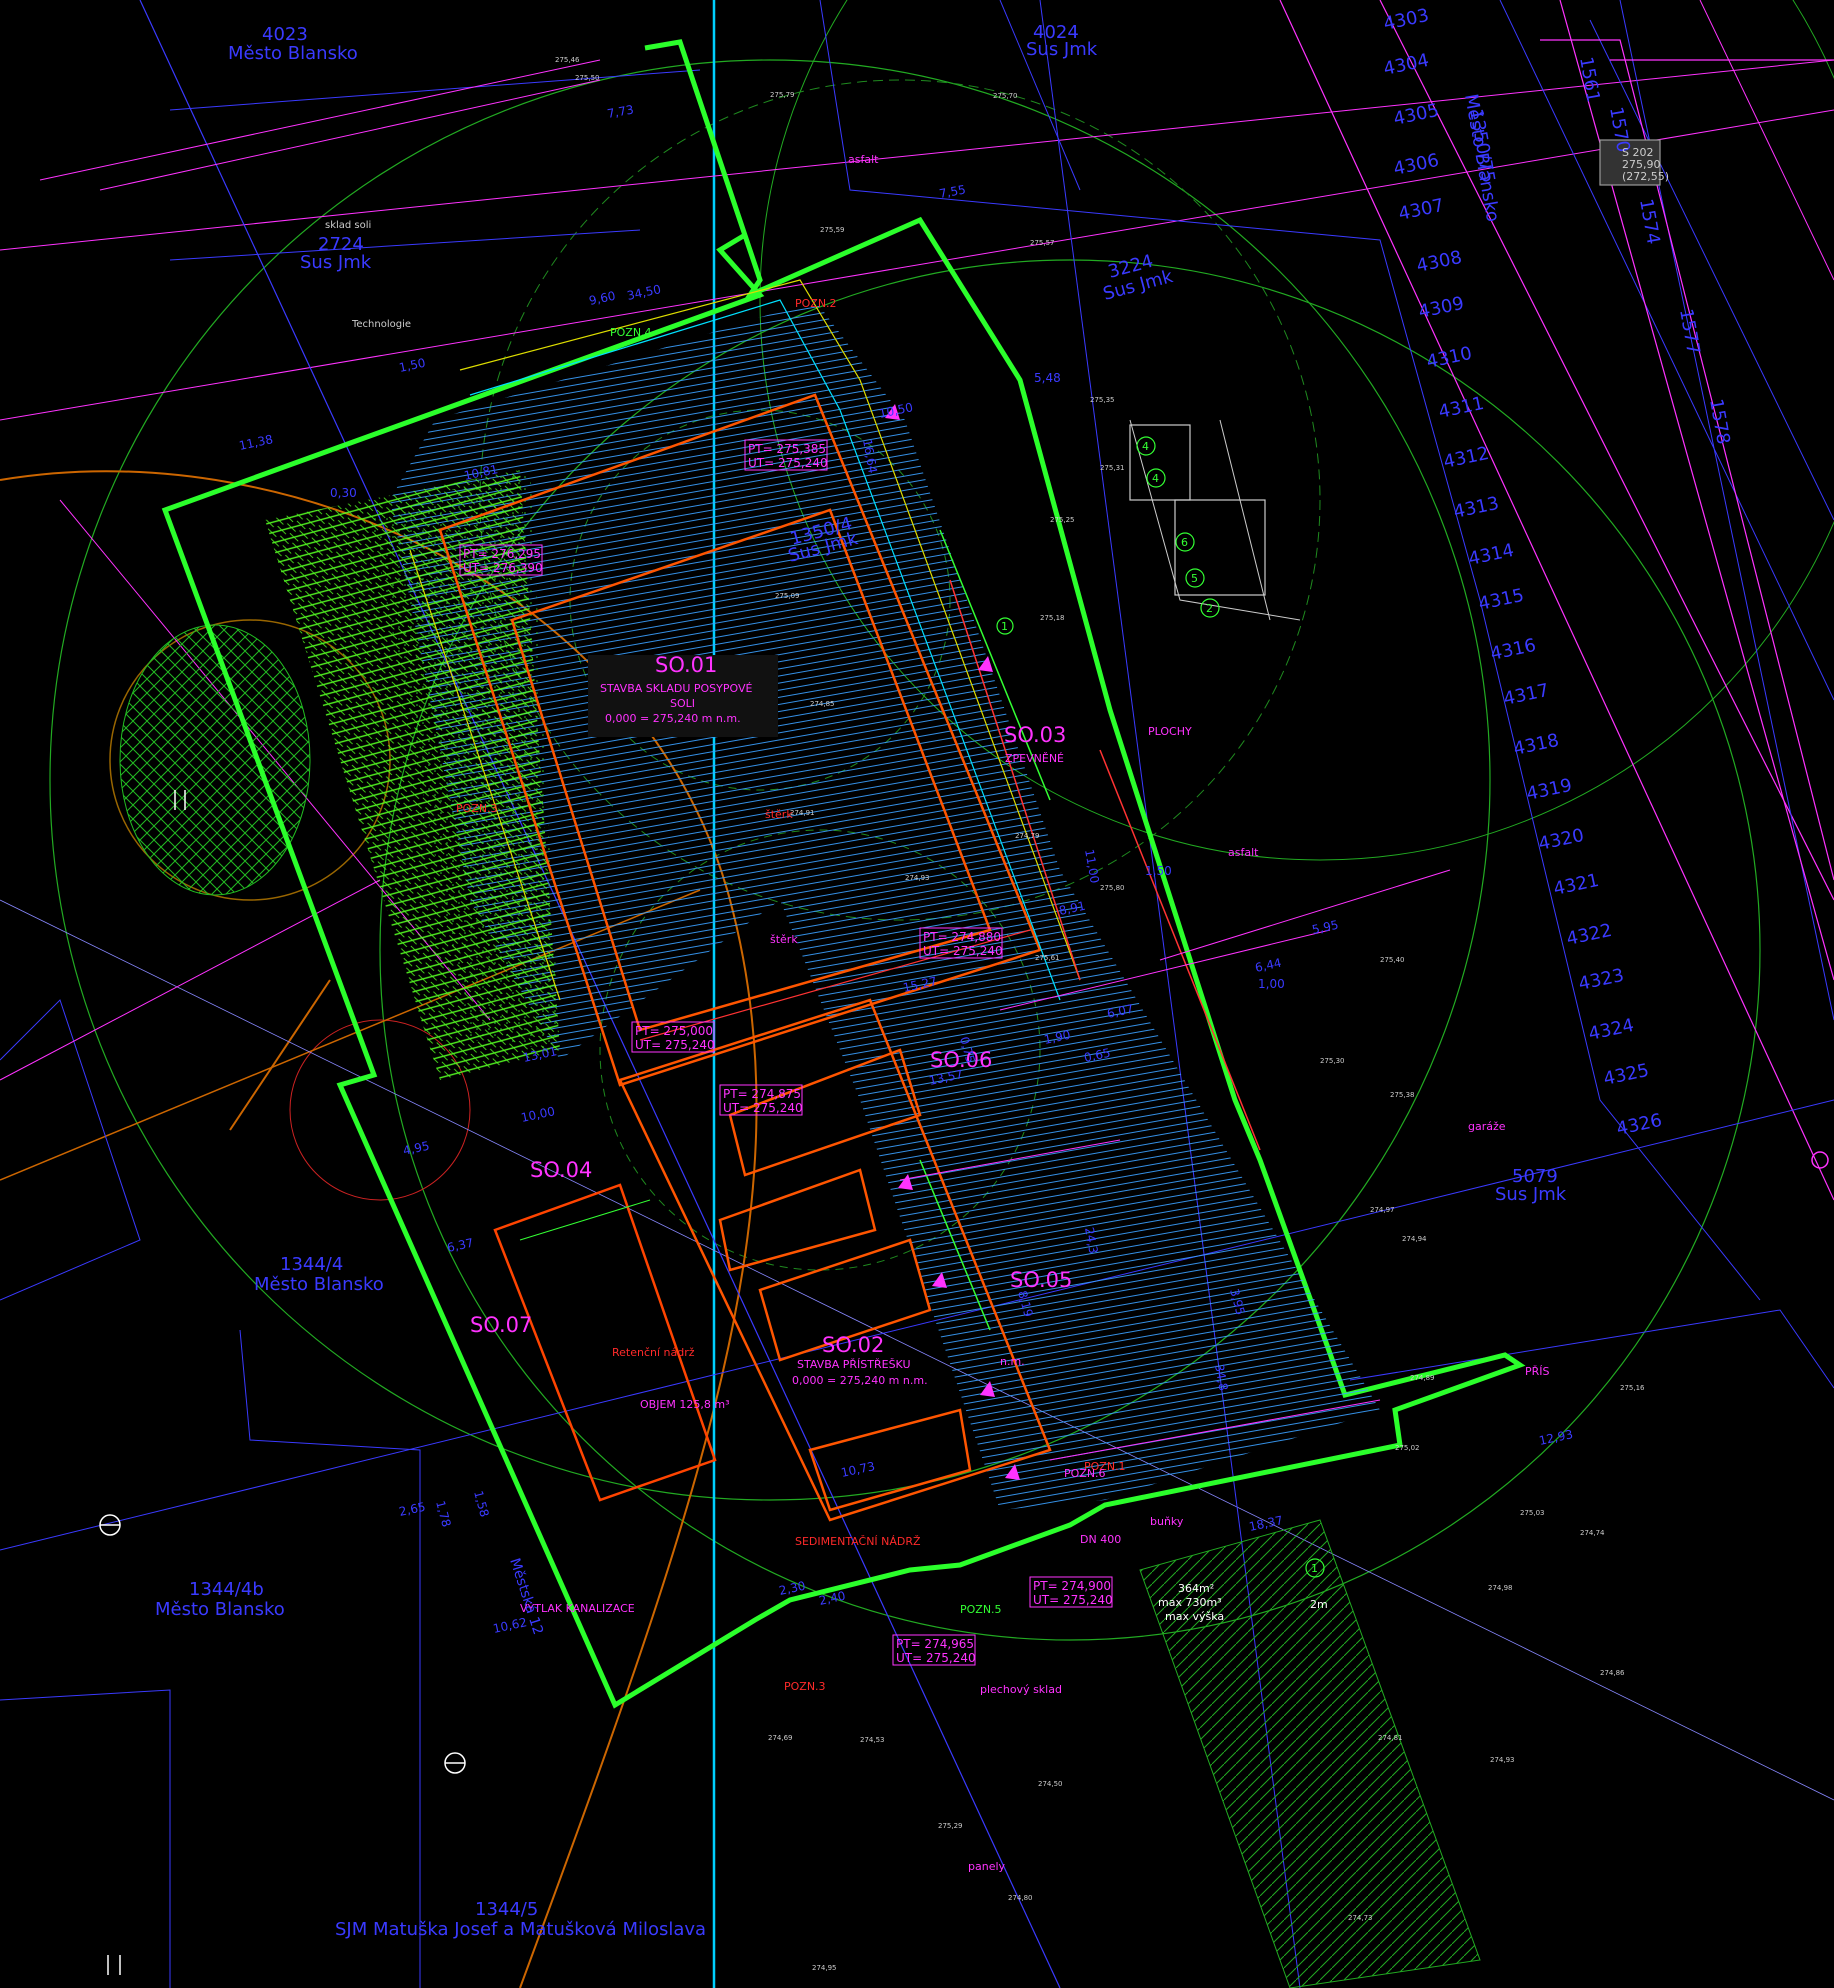  I want to click on so03-line1: ZPEVNĚNÉ, so click(1034, 758).